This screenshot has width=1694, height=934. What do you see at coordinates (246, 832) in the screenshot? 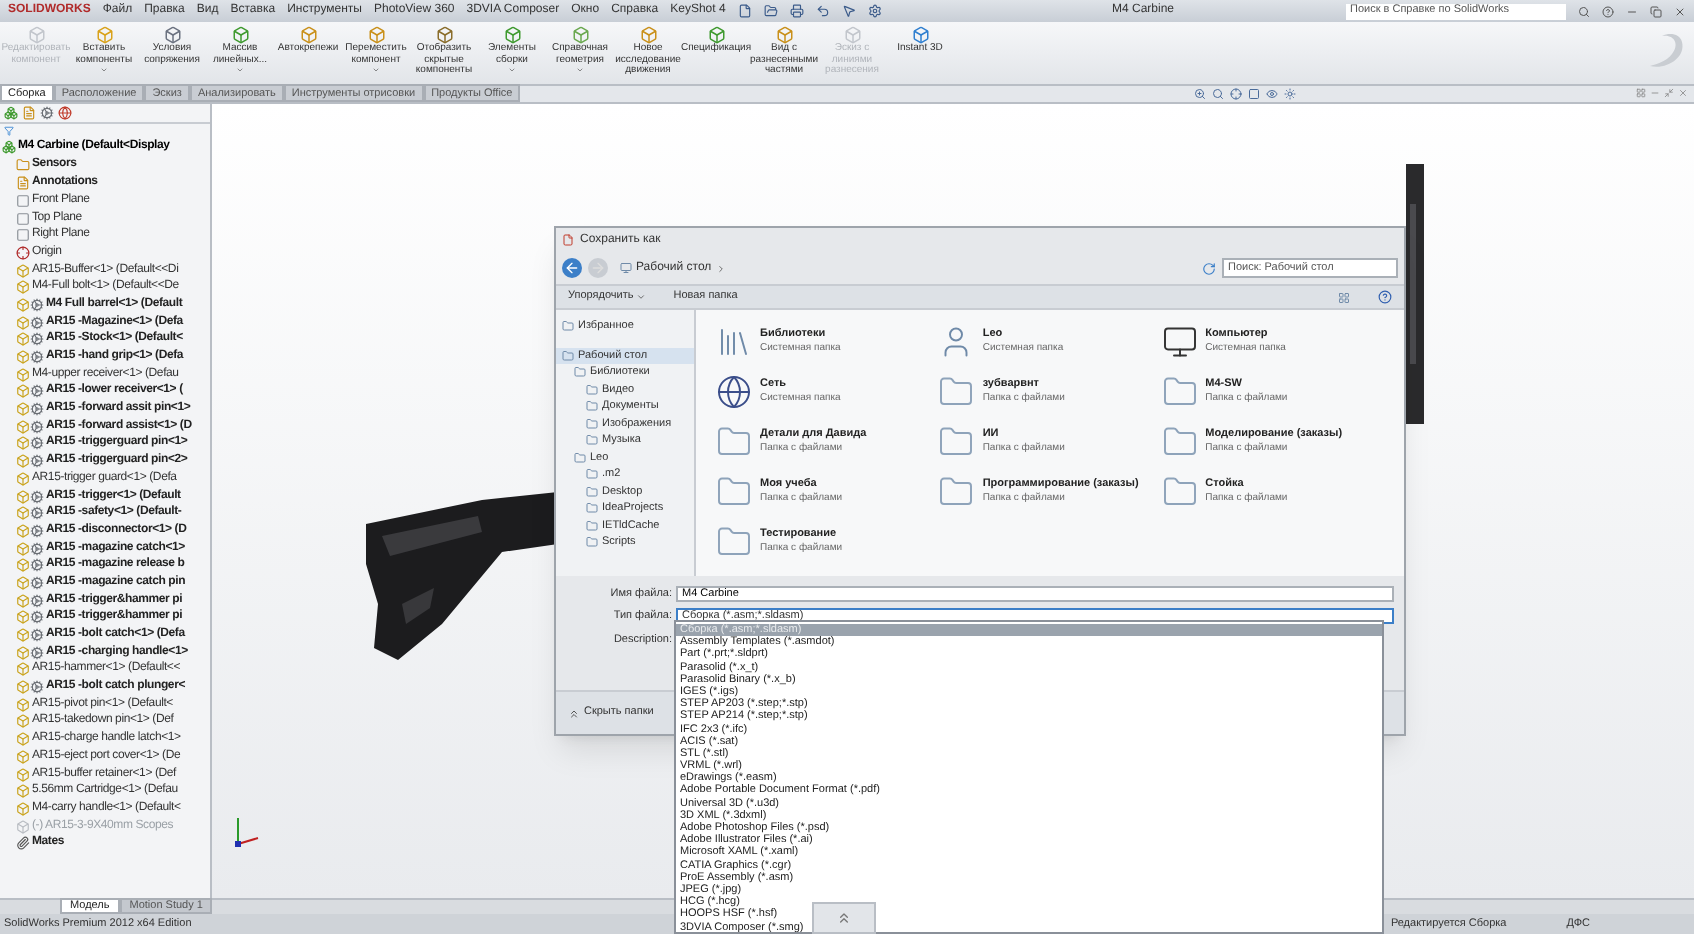
I see `axis-triad-icon` at bounding box center [246, 832].